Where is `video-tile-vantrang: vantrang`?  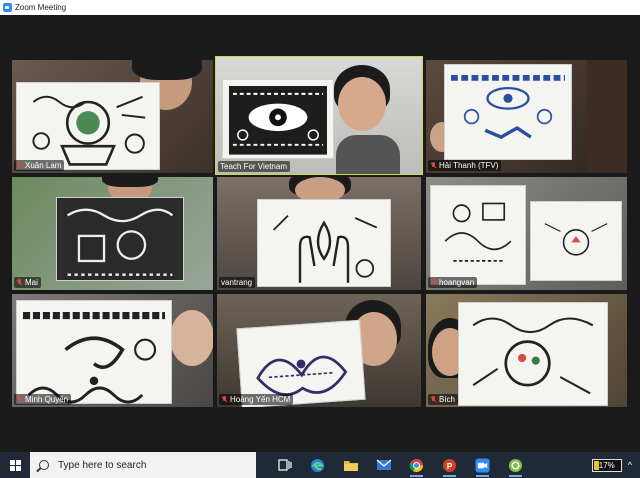
video-tile-vantrang: vantrang is located at coordinates (319, 233).